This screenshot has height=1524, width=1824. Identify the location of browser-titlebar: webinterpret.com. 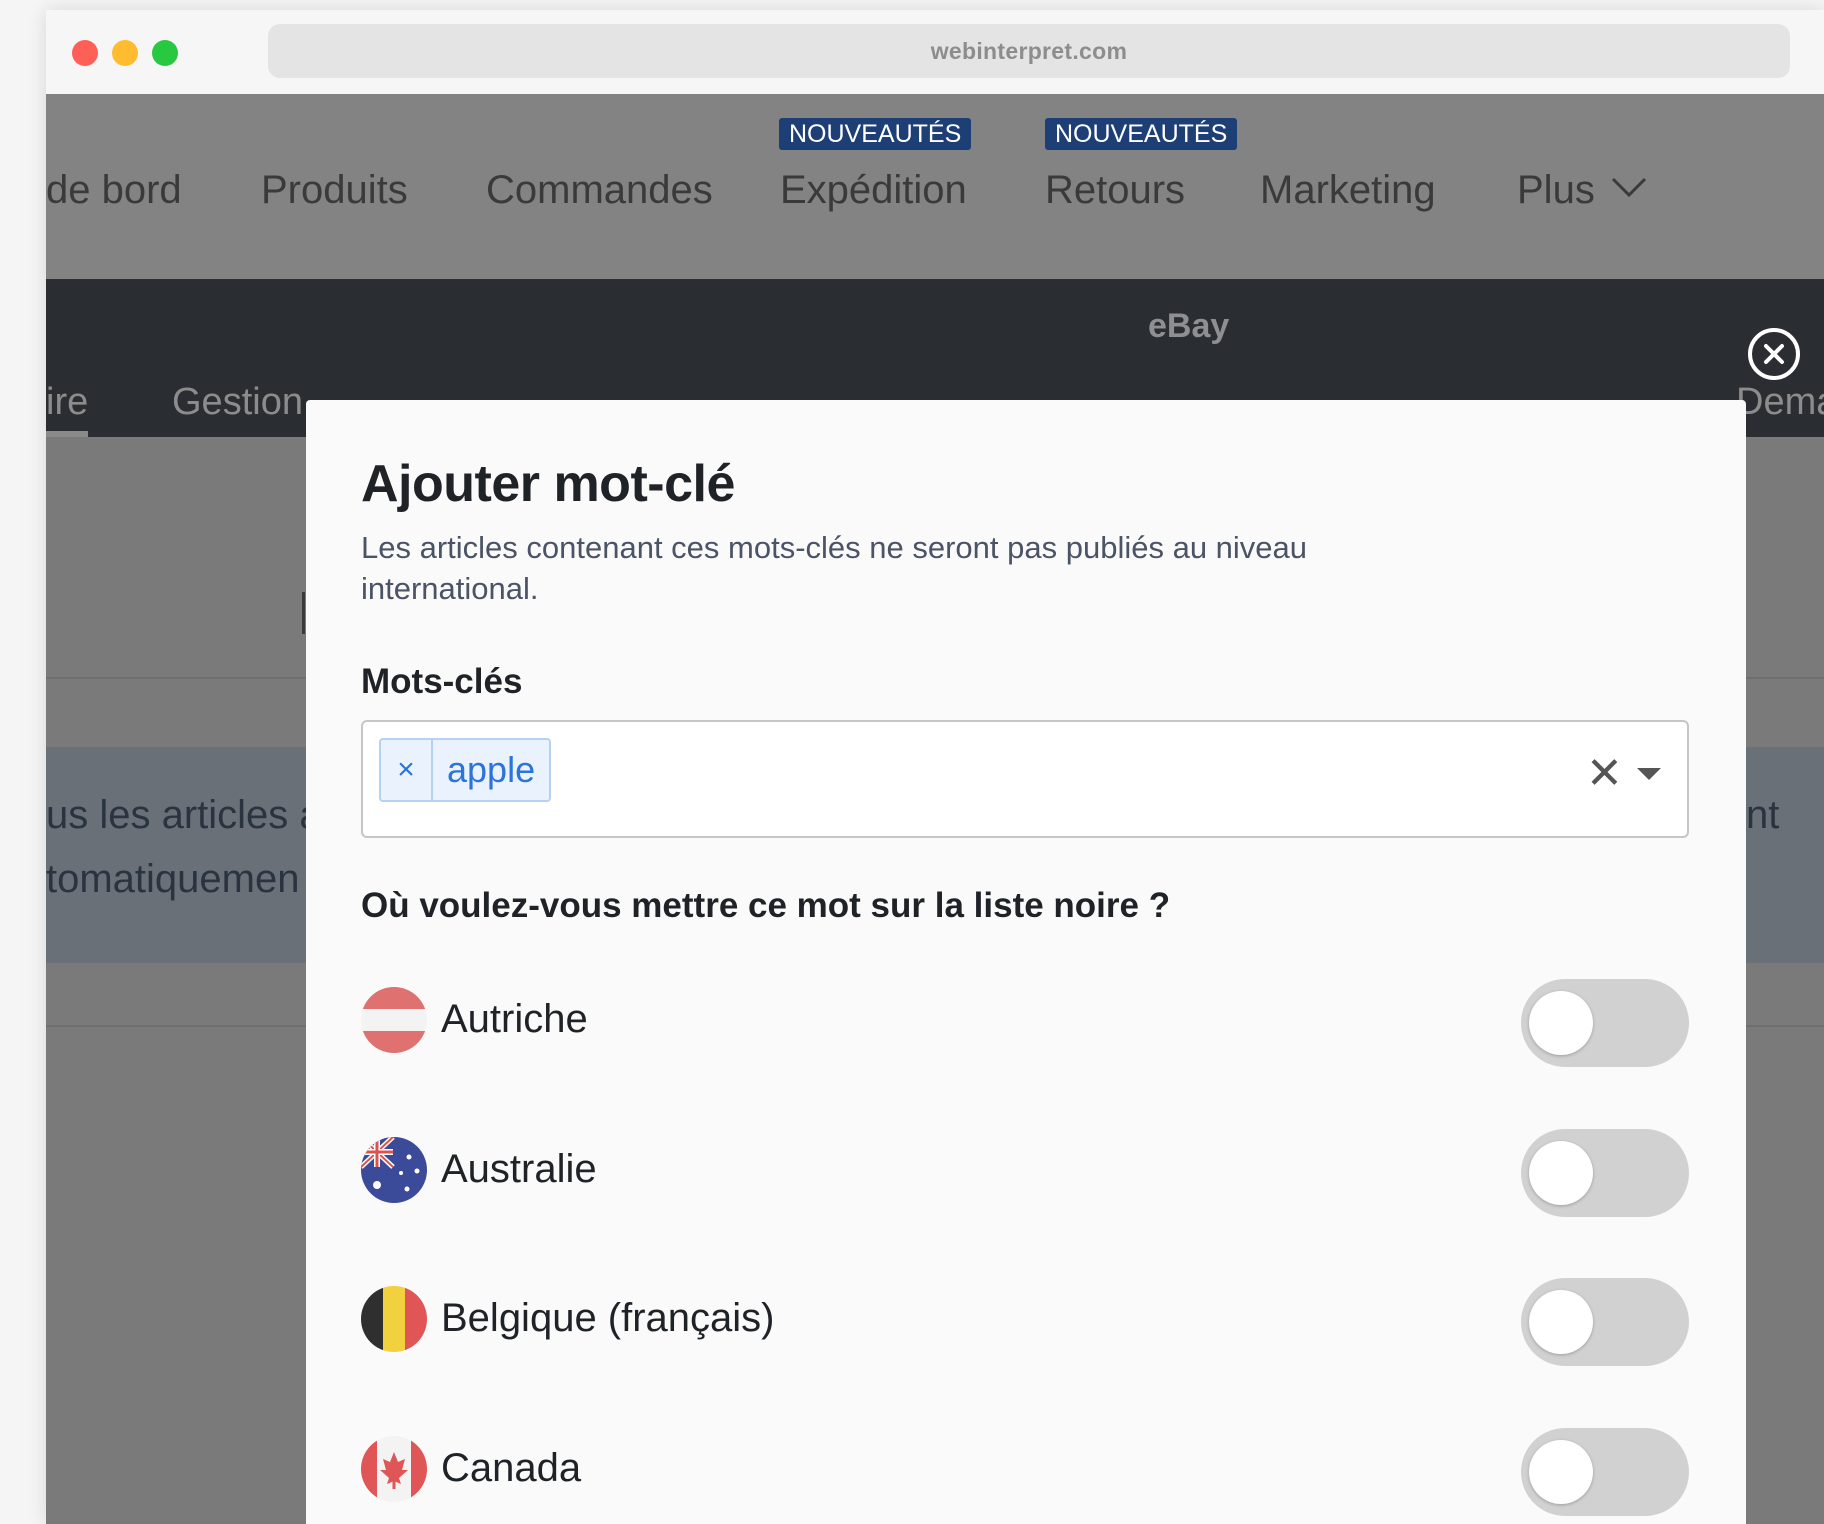
(935, 53).